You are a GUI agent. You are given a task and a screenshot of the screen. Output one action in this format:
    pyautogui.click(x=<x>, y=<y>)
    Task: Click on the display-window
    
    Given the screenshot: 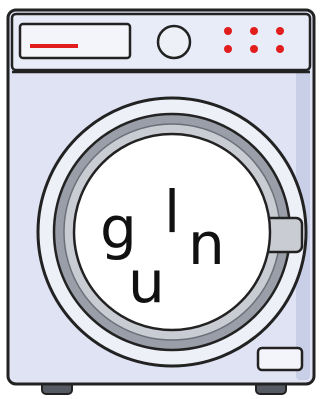 What is the action you would take?
    pyautogui.click(x=75, y=41)
    